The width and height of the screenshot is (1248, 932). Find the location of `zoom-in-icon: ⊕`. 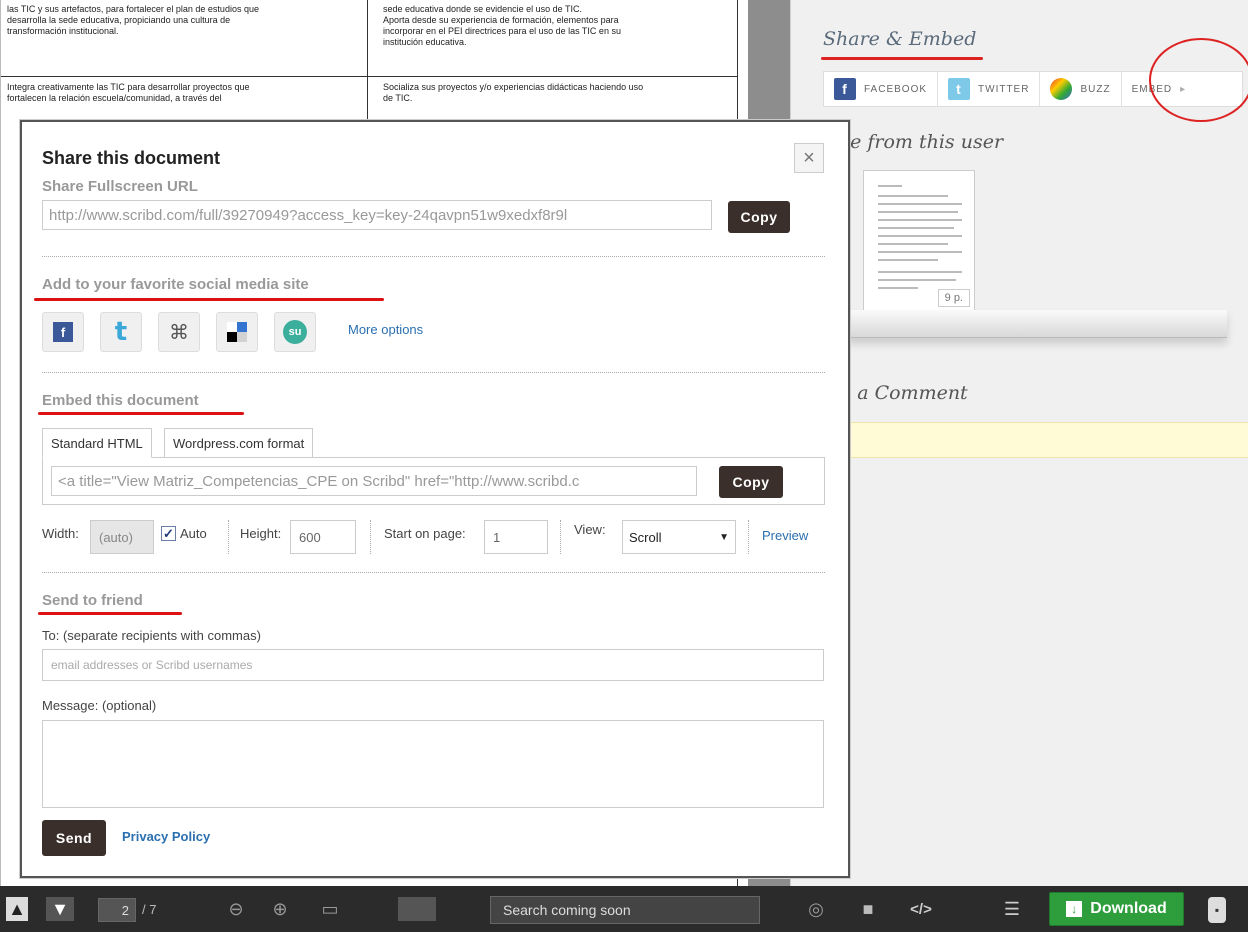

zoom-in-icon: ⊕ is located at coordinates (280, 909).